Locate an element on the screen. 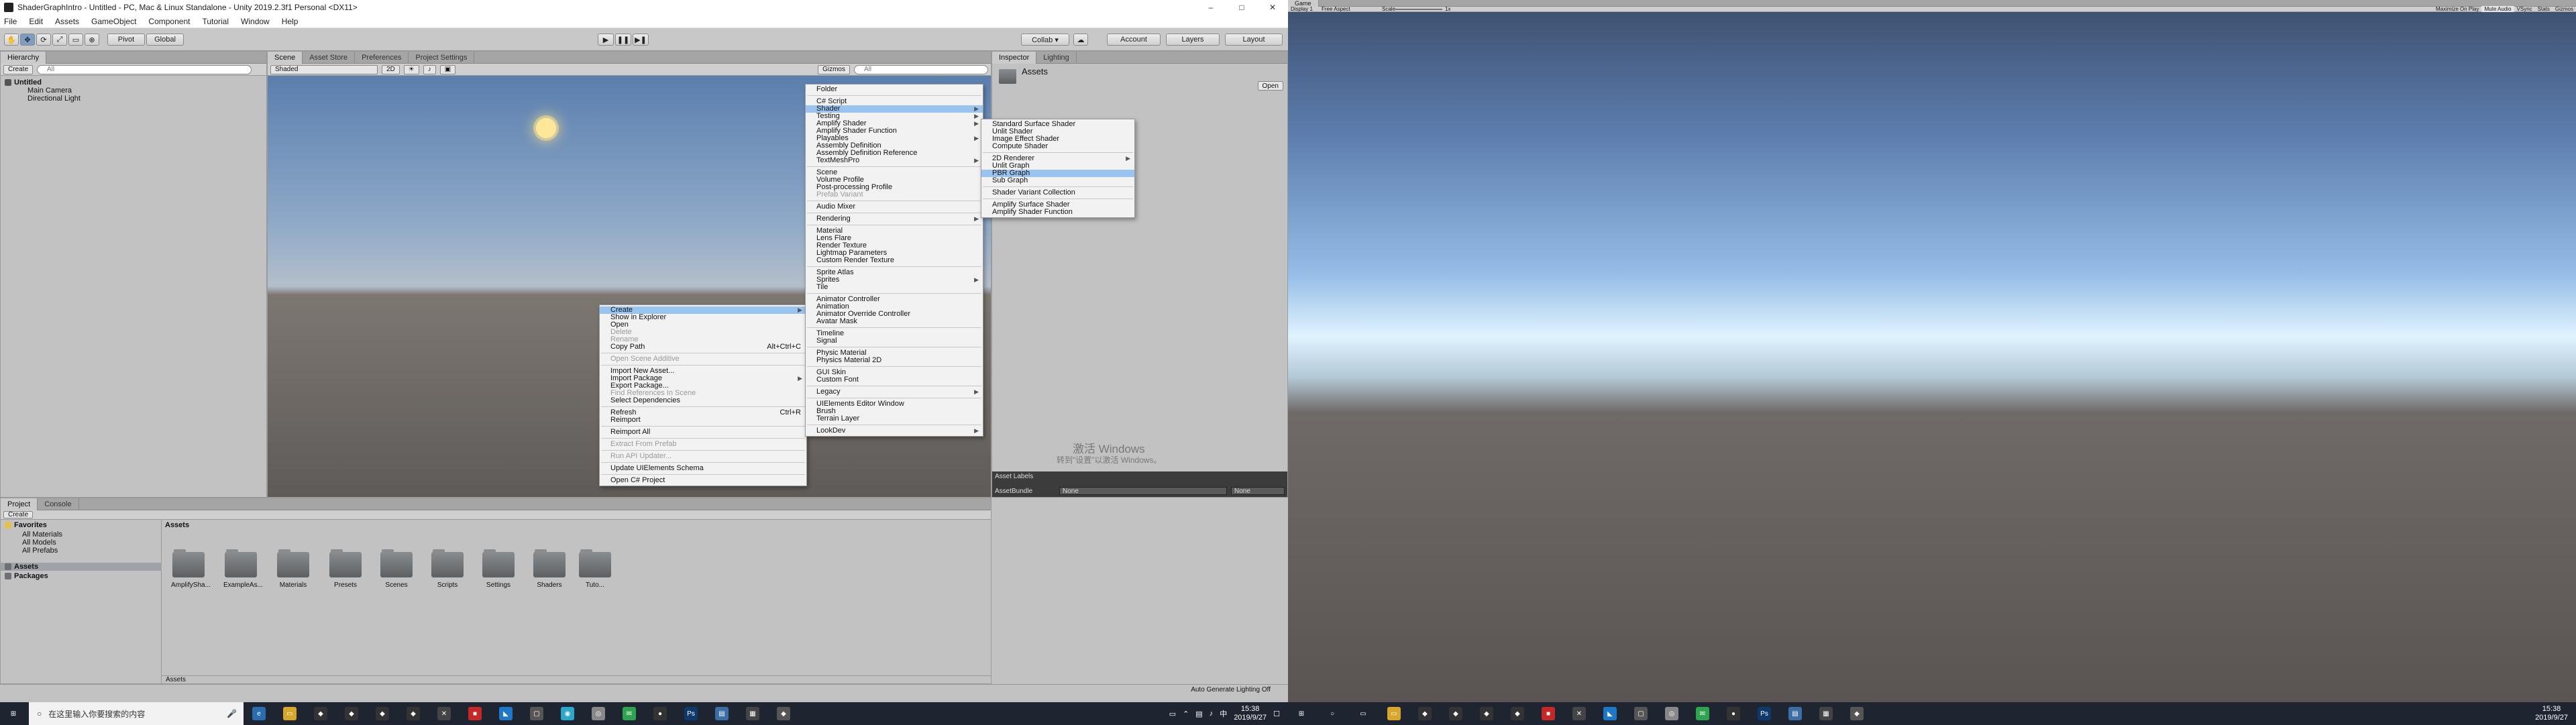 The height and width of the screenshot is (725, 2576). context-menu-item: Copy Path Alt+Ctrl+C is located at coordinates (703, 347).